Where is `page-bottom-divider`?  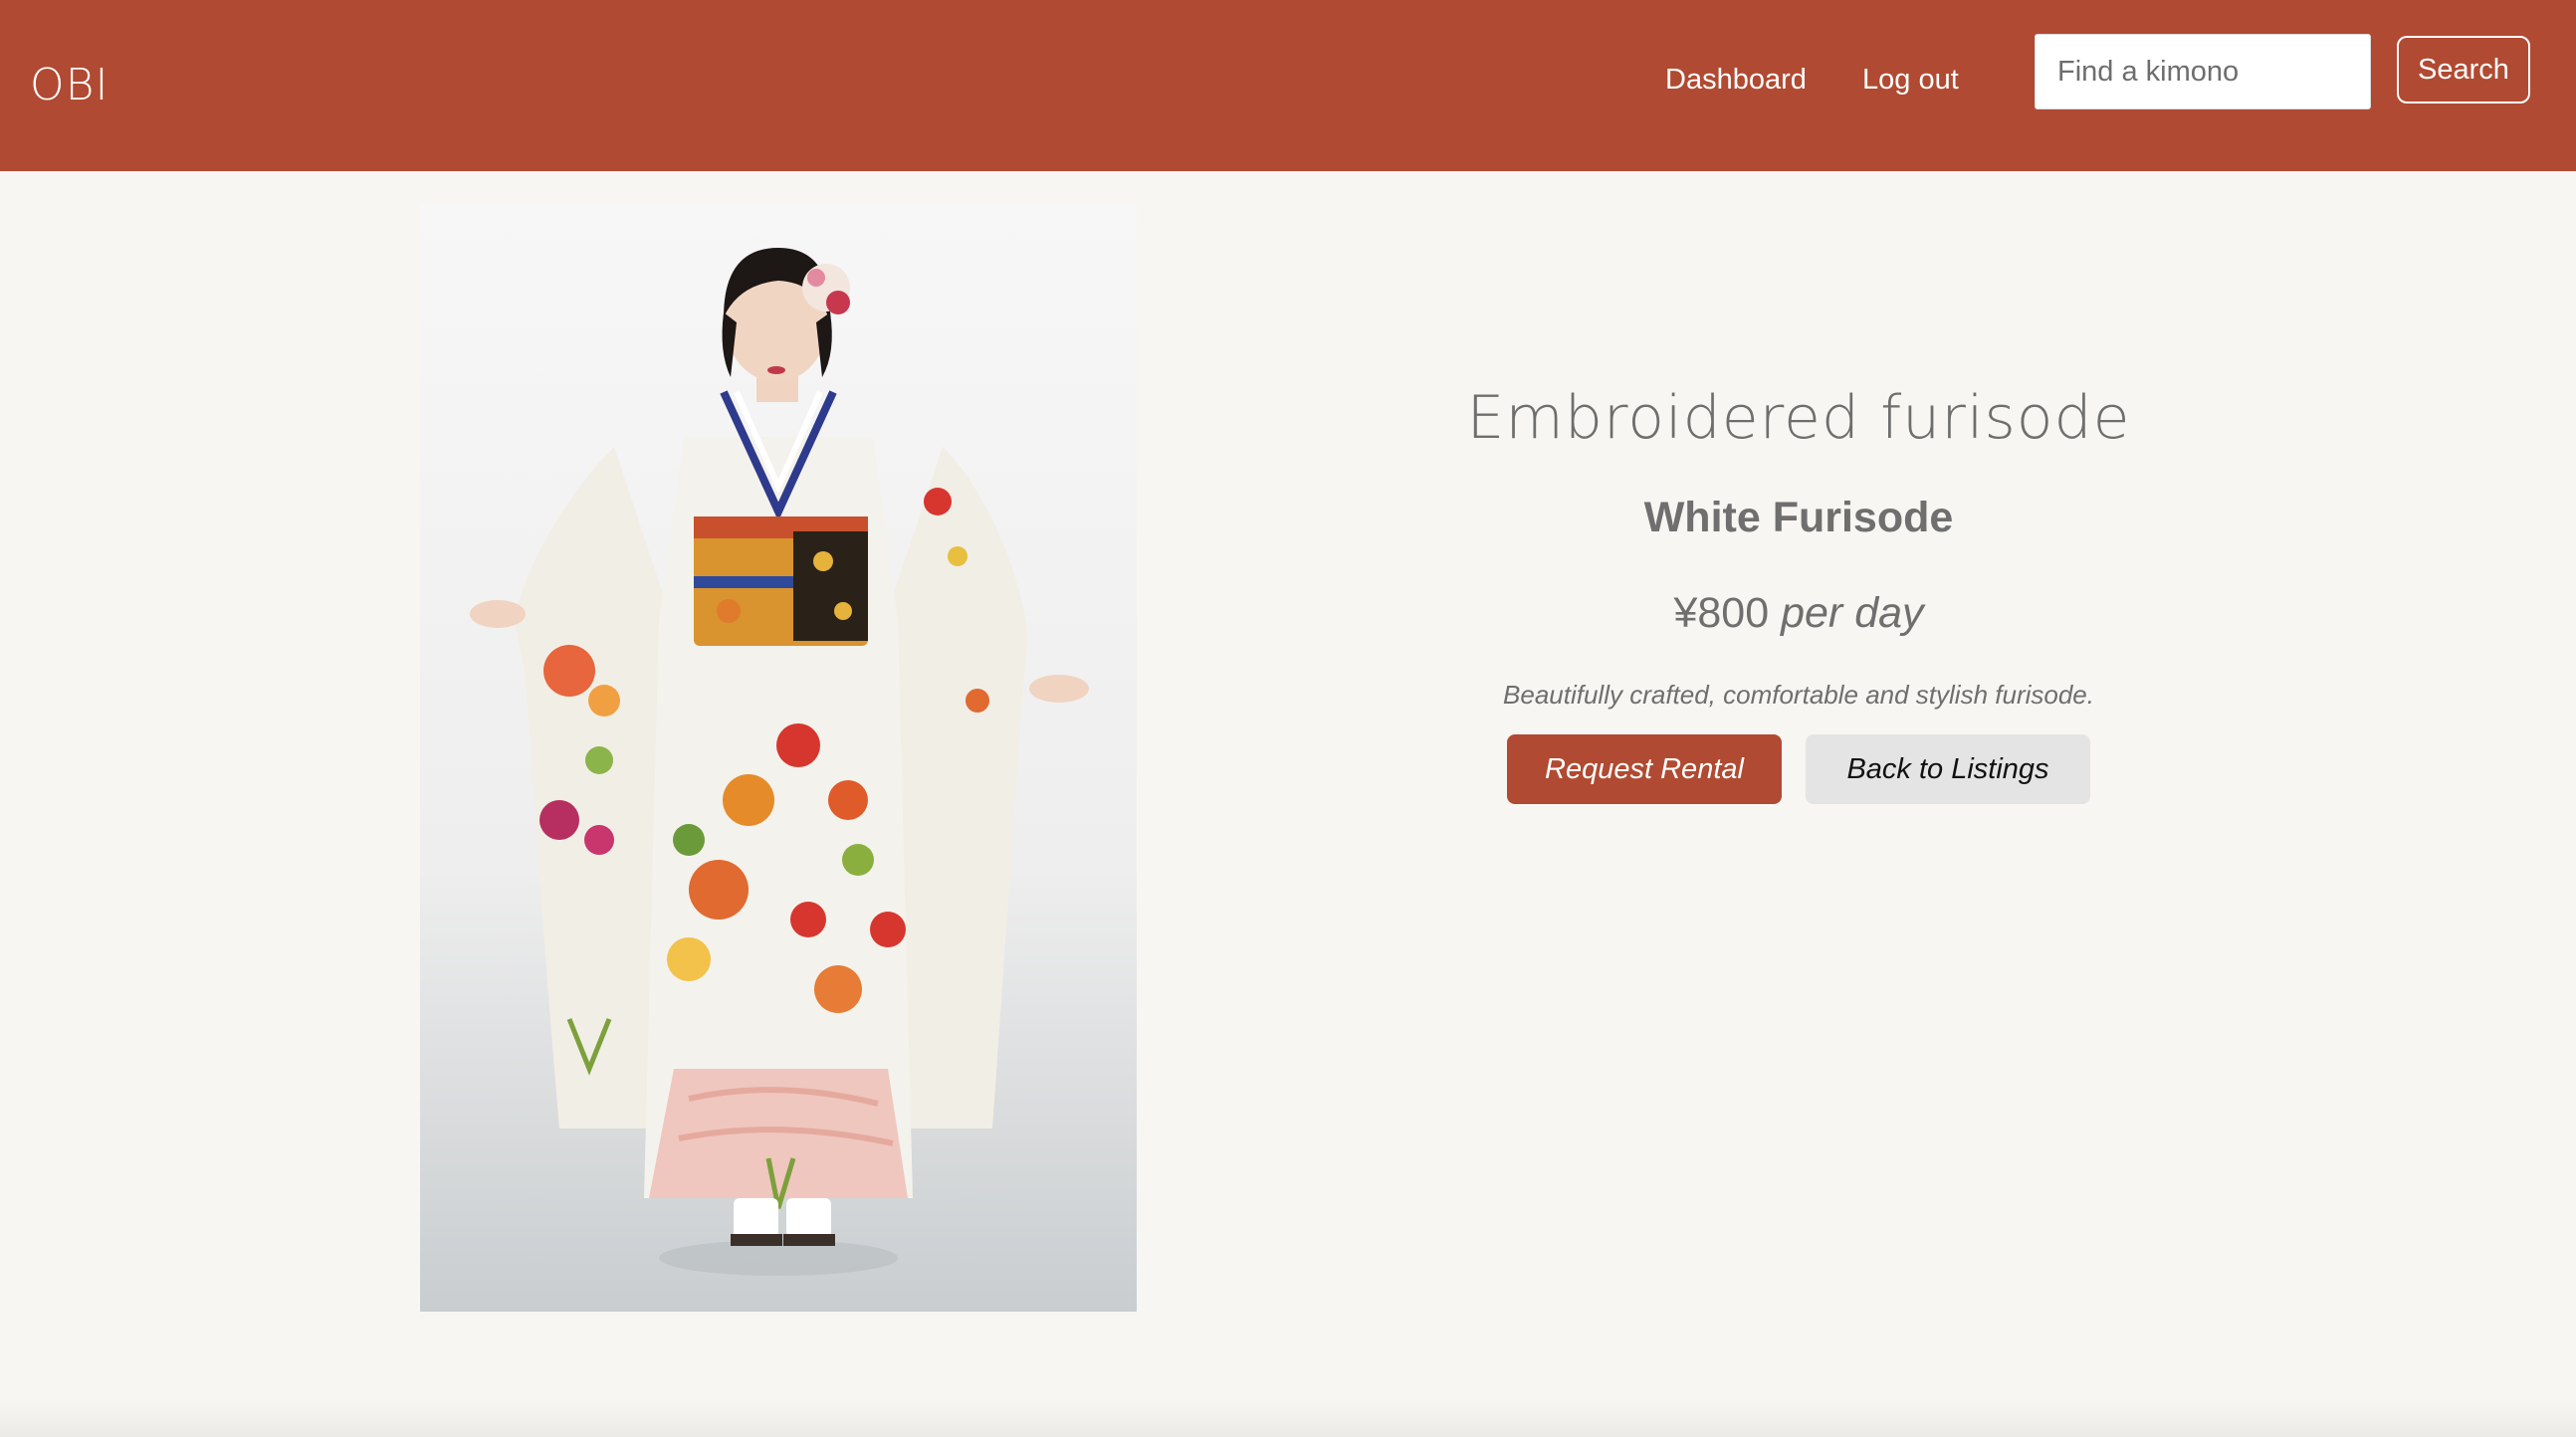 page-bottom-divider is located at coordinates (1288, 1418).